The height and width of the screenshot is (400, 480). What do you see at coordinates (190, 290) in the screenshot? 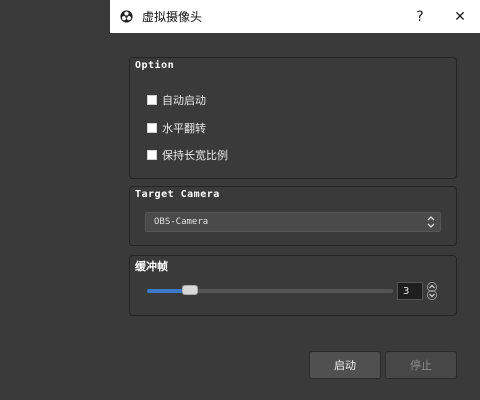
I see `slider-handle` at bounding box center [190, 290].